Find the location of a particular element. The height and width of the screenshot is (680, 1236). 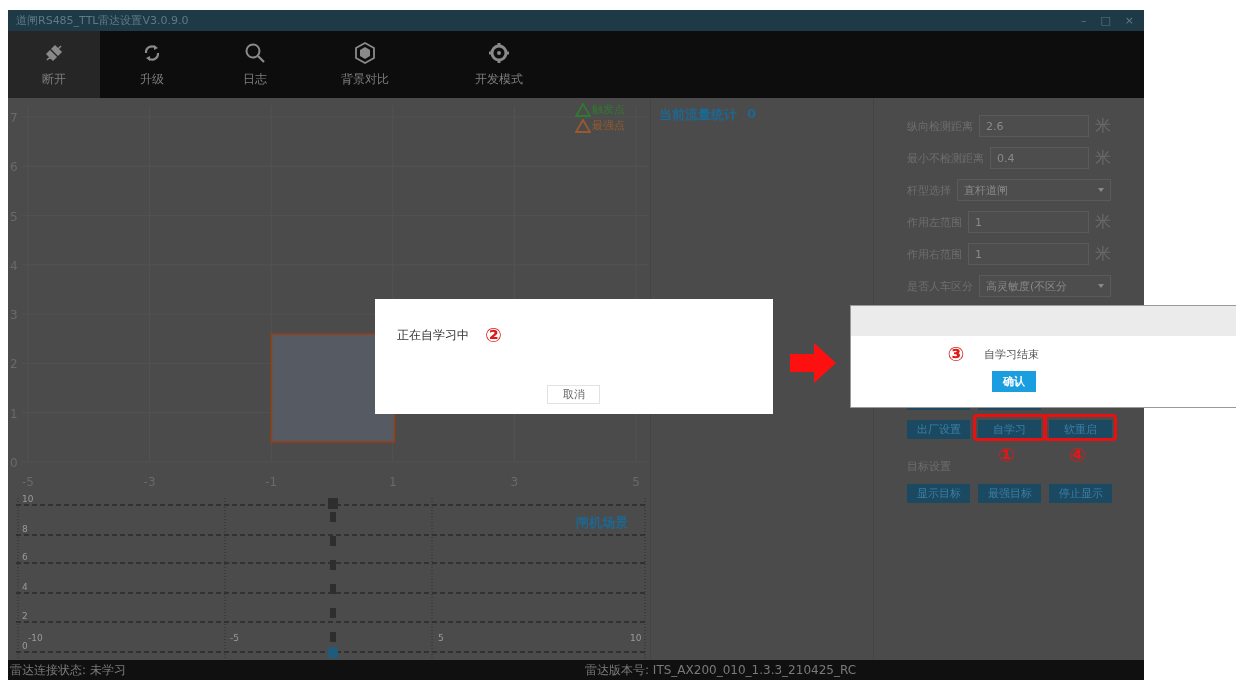

window-control: × is located at coordinates (1129, 20).